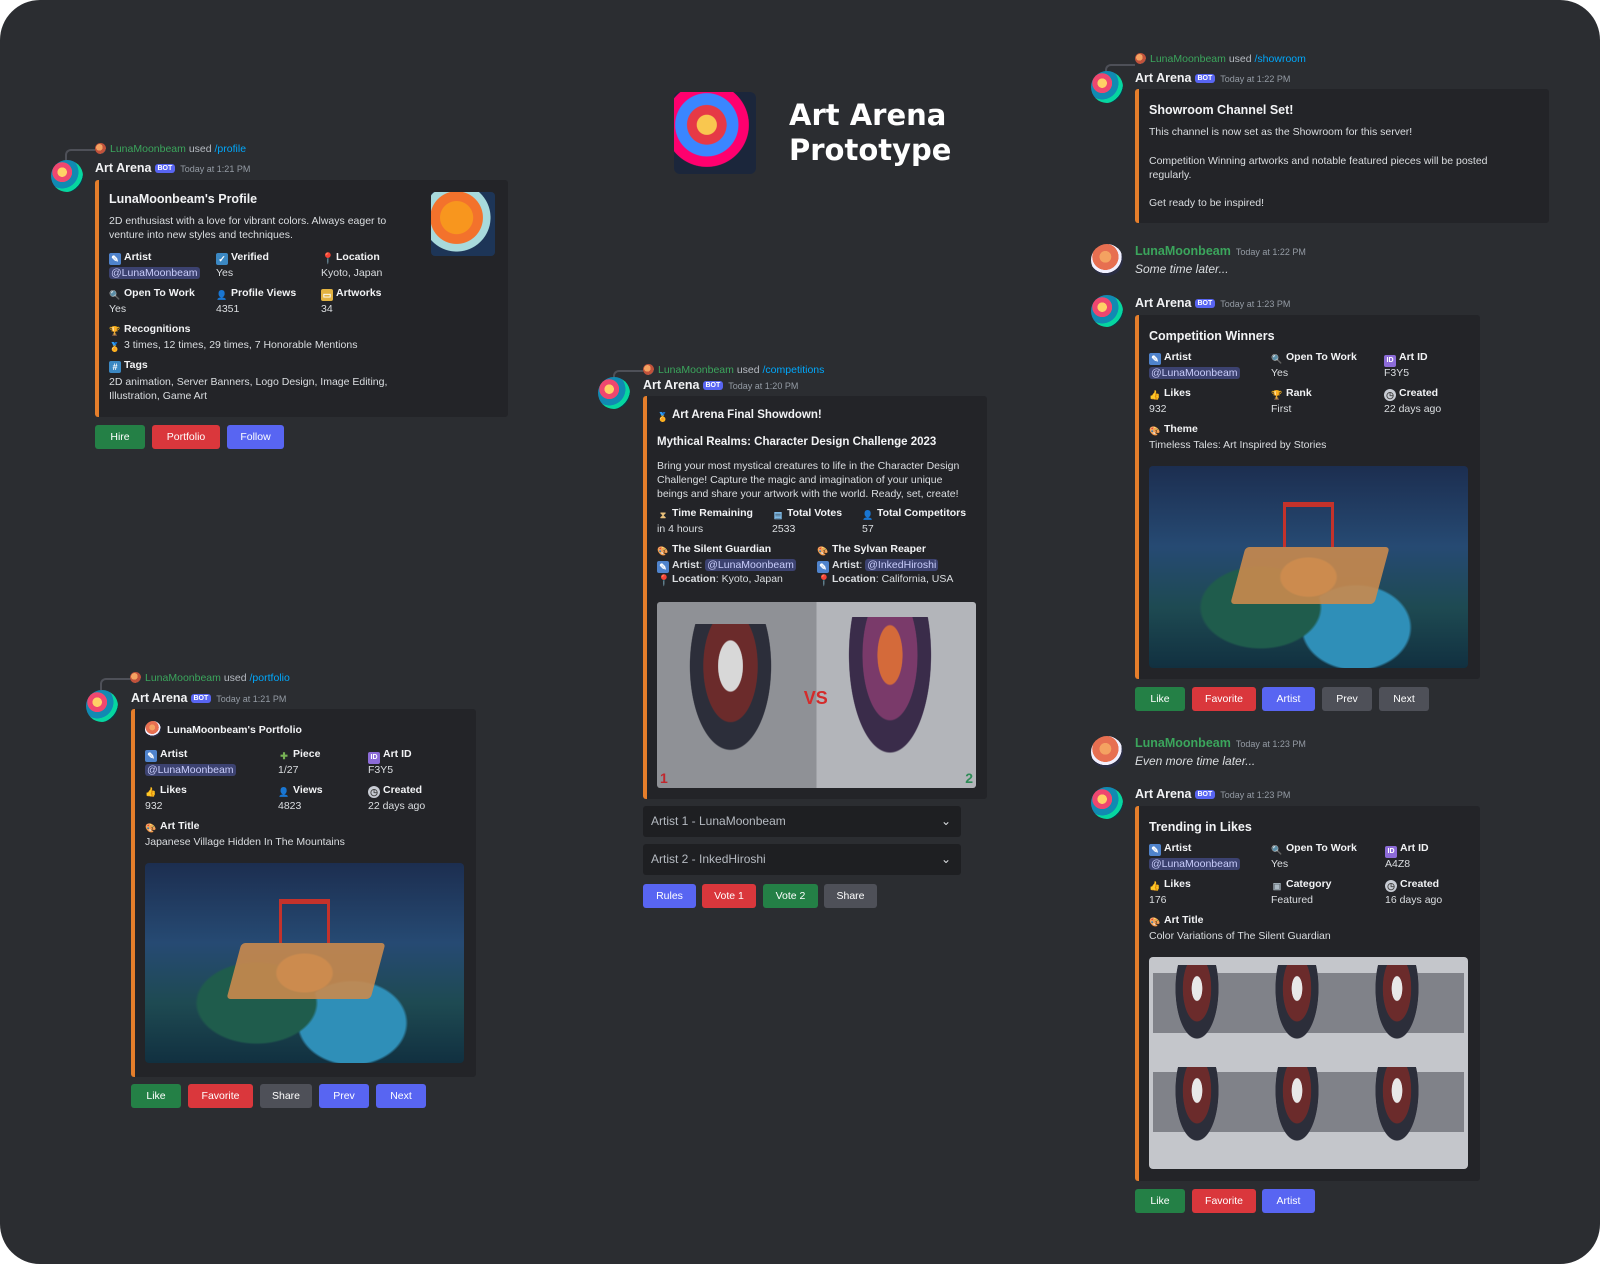  I want to click on command-name: /showroom, so click(1280, 59).